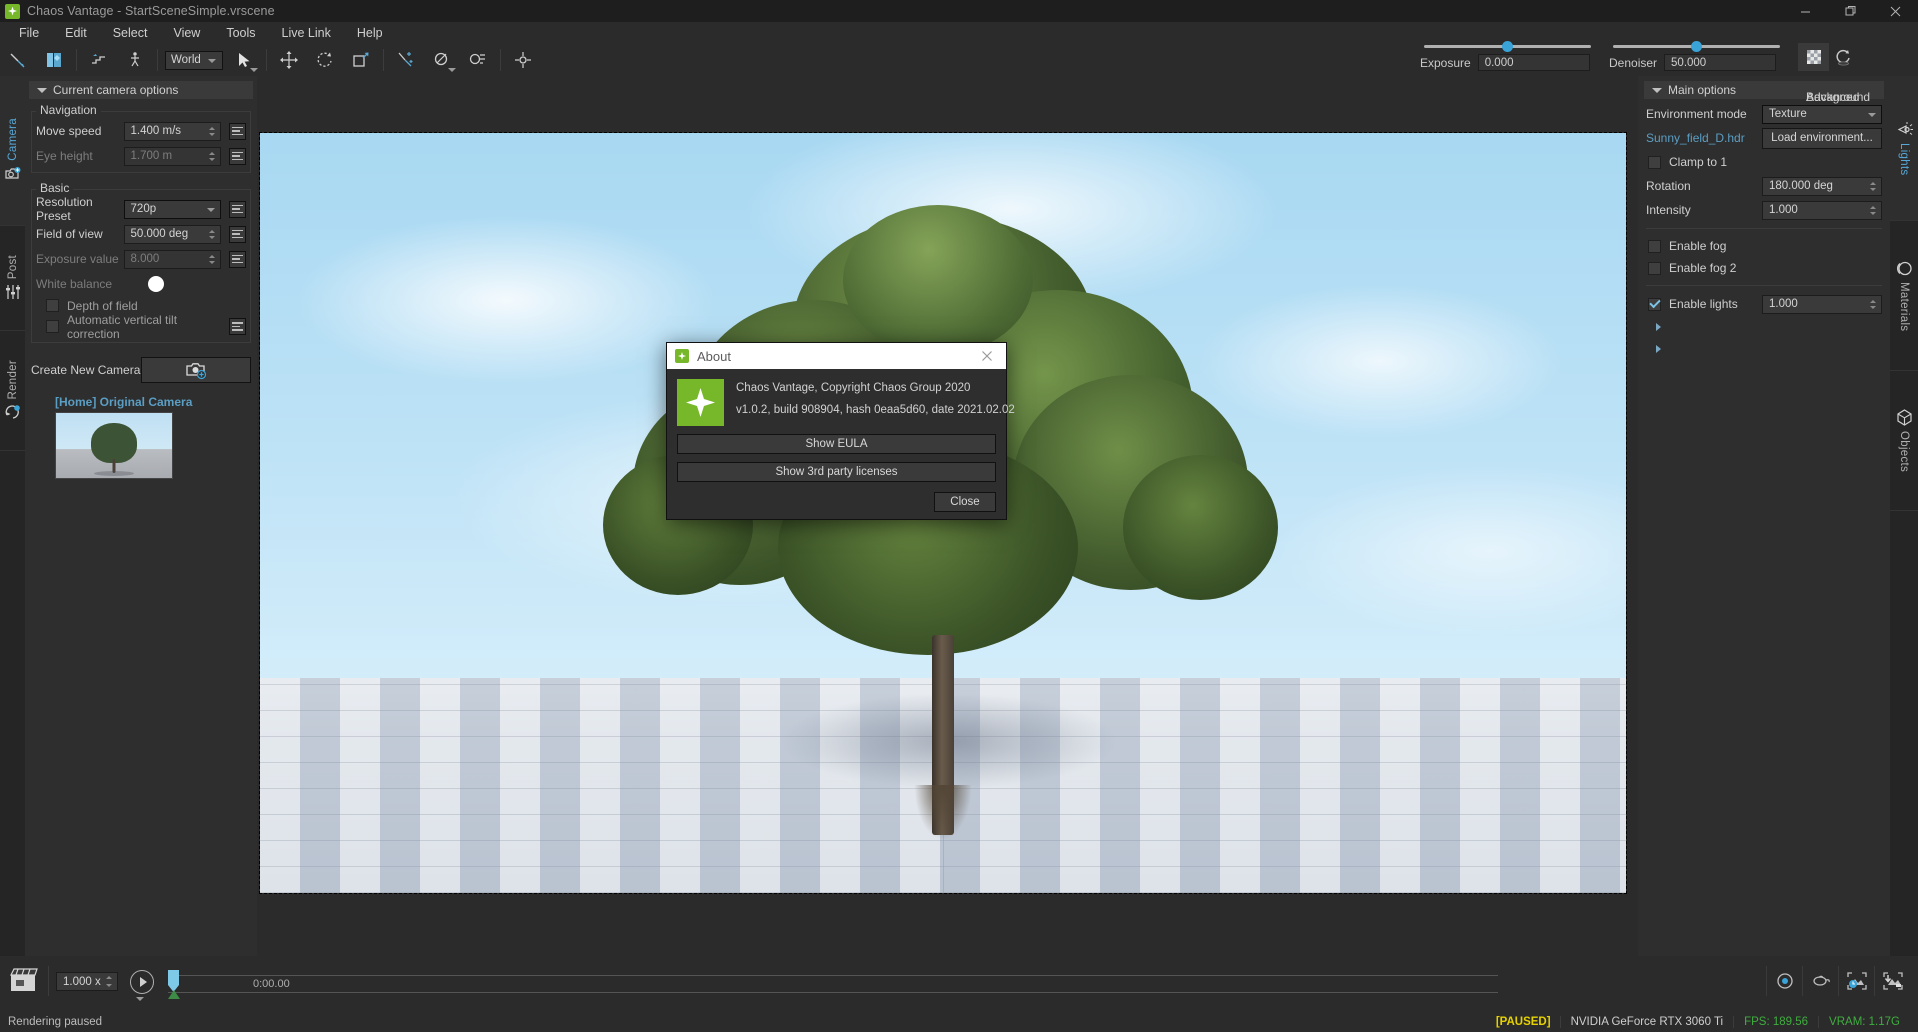 Image resolution: width=1918 pixels, height=1032 pixels. I want to click on vertical-tilt-row: Automatic vertical tilt correction, so click(141, 327).